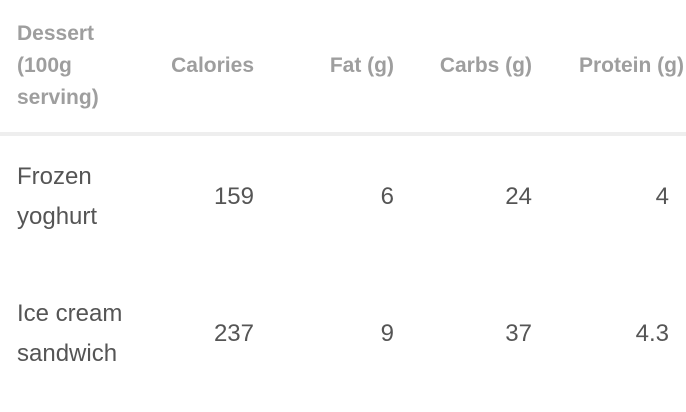 The height and width of the screenshot is (412, 686). What do you see at coordinates (333, 68) in the screenshot?
I see `header-fat: Fat (g)` at bounding box center [333, 68].